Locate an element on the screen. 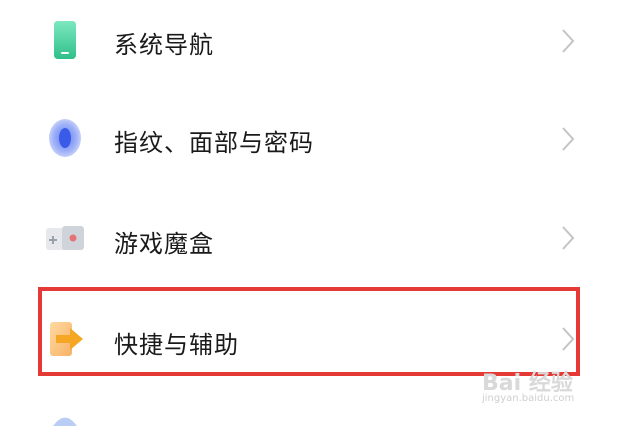 The width and height of the screenshot is (627, 426). game-box-icon is located at coordinates (65, 238).